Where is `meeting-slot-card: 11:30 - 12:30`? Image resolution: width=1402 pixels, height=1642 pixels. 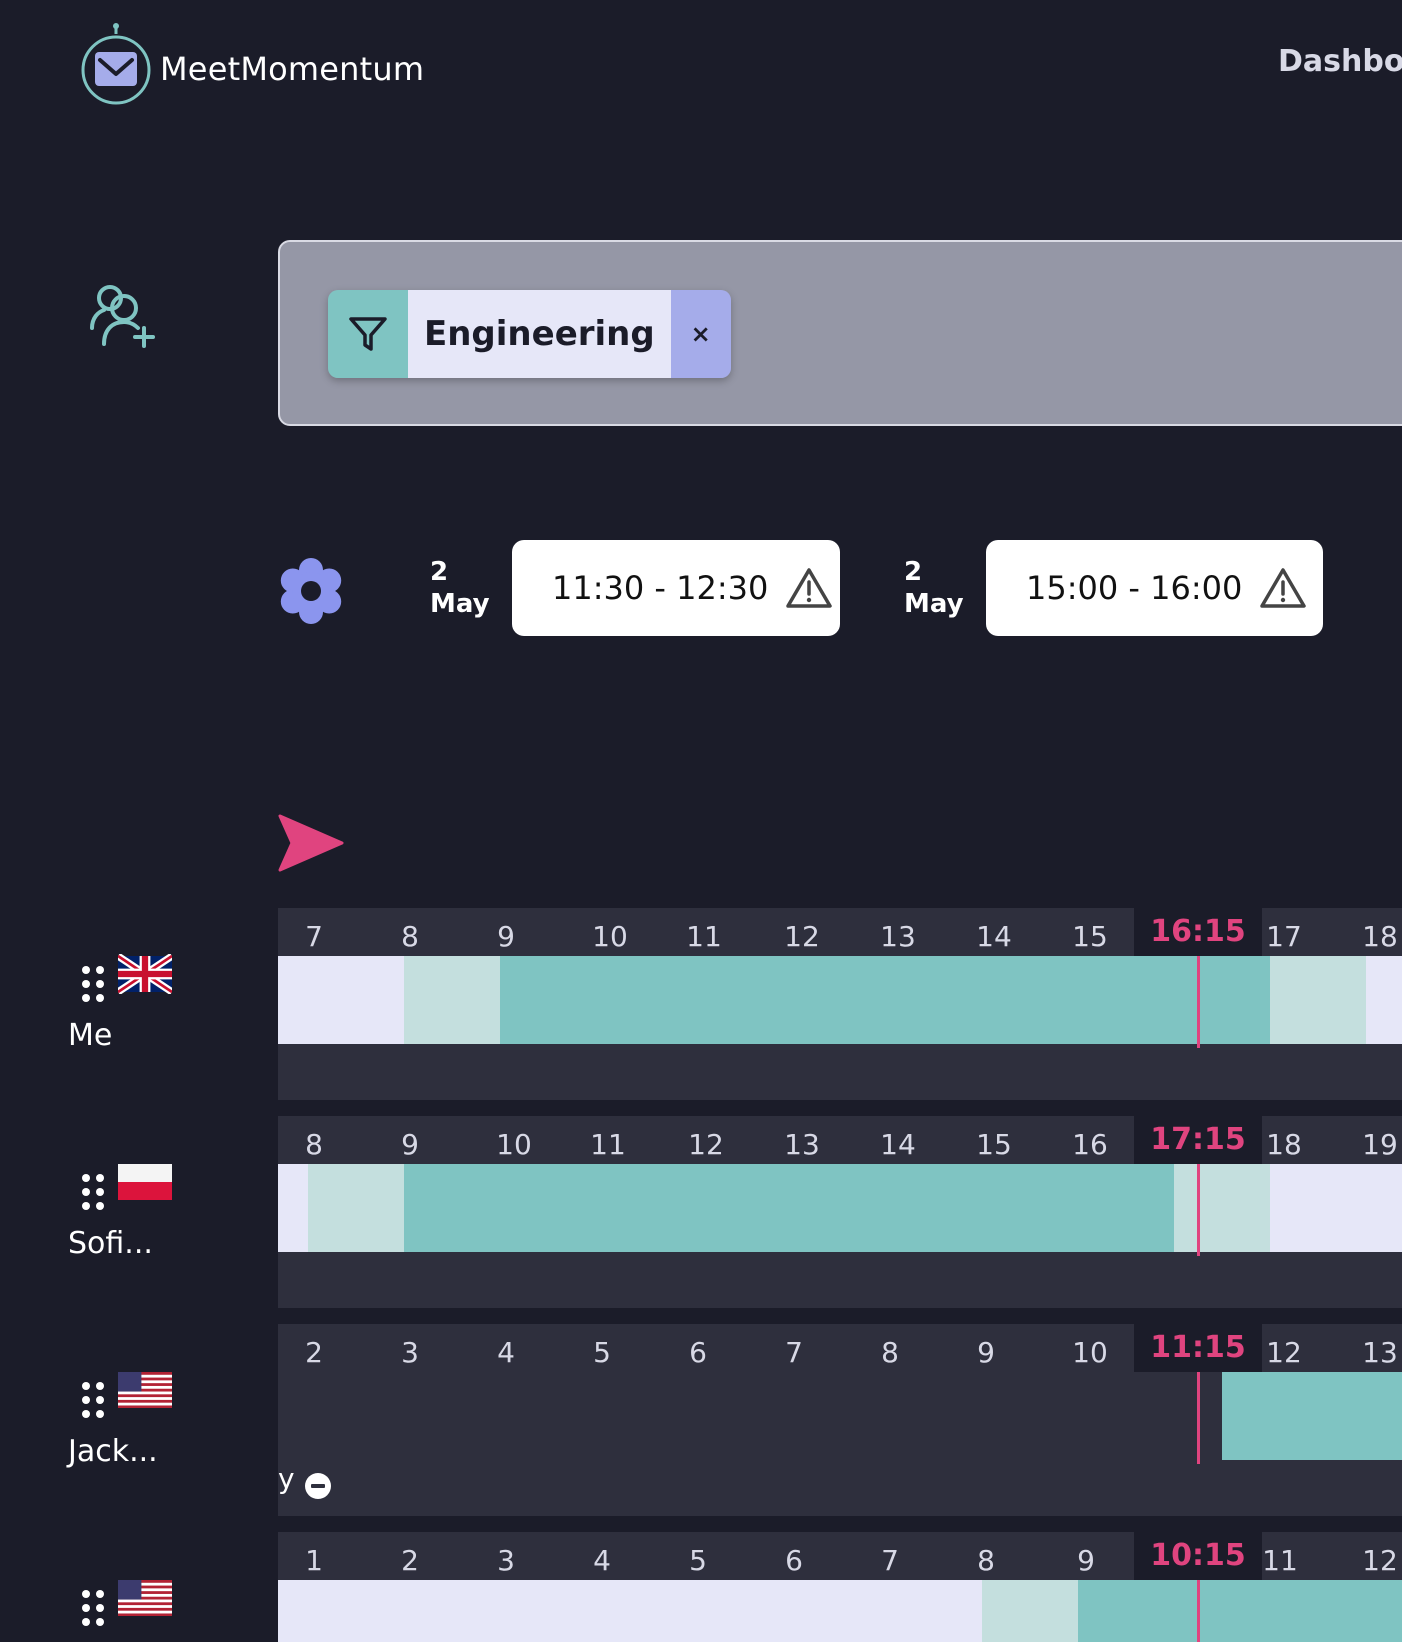
meeting-slot-card: 11:30 - 12:30 is located at coordinates (676, 588).